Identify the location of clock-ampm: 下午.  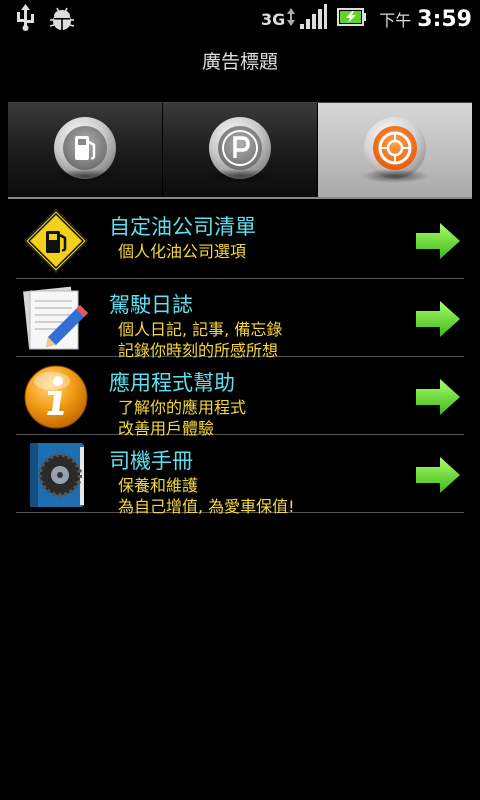
(395, 20).